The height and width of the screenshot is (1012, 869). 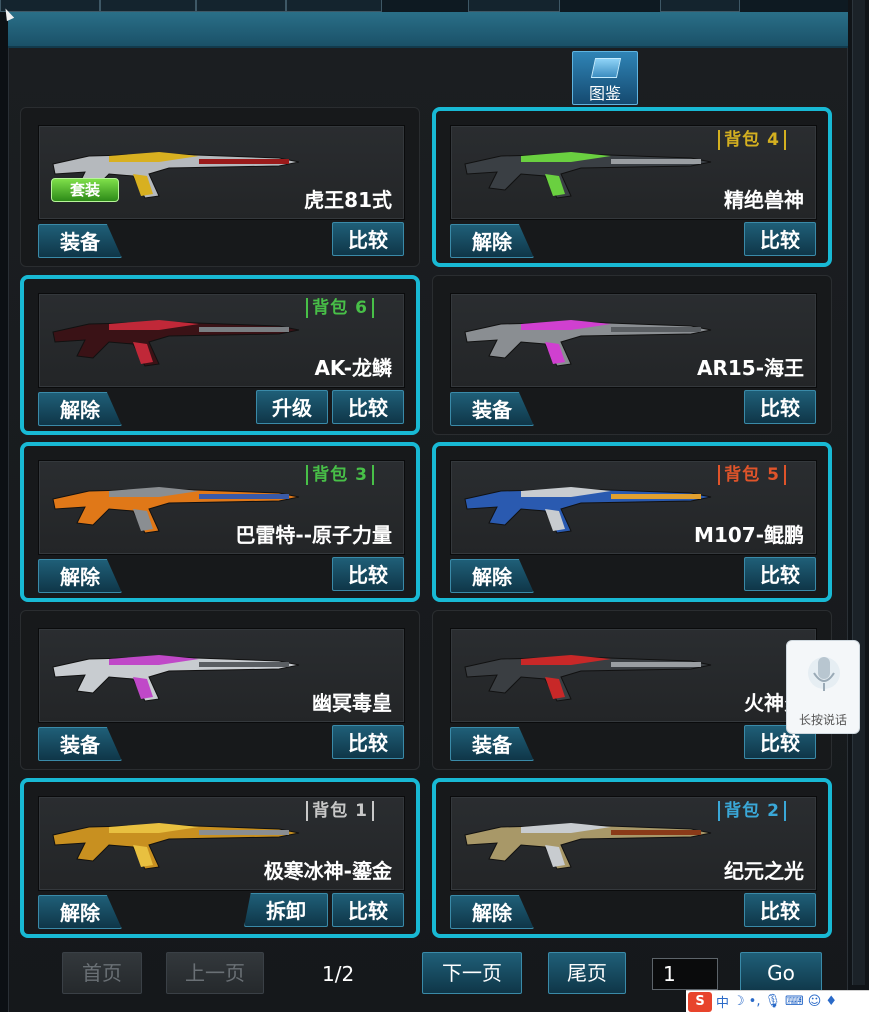 I want to click on microphone-icon, so click(x=824, y=674).